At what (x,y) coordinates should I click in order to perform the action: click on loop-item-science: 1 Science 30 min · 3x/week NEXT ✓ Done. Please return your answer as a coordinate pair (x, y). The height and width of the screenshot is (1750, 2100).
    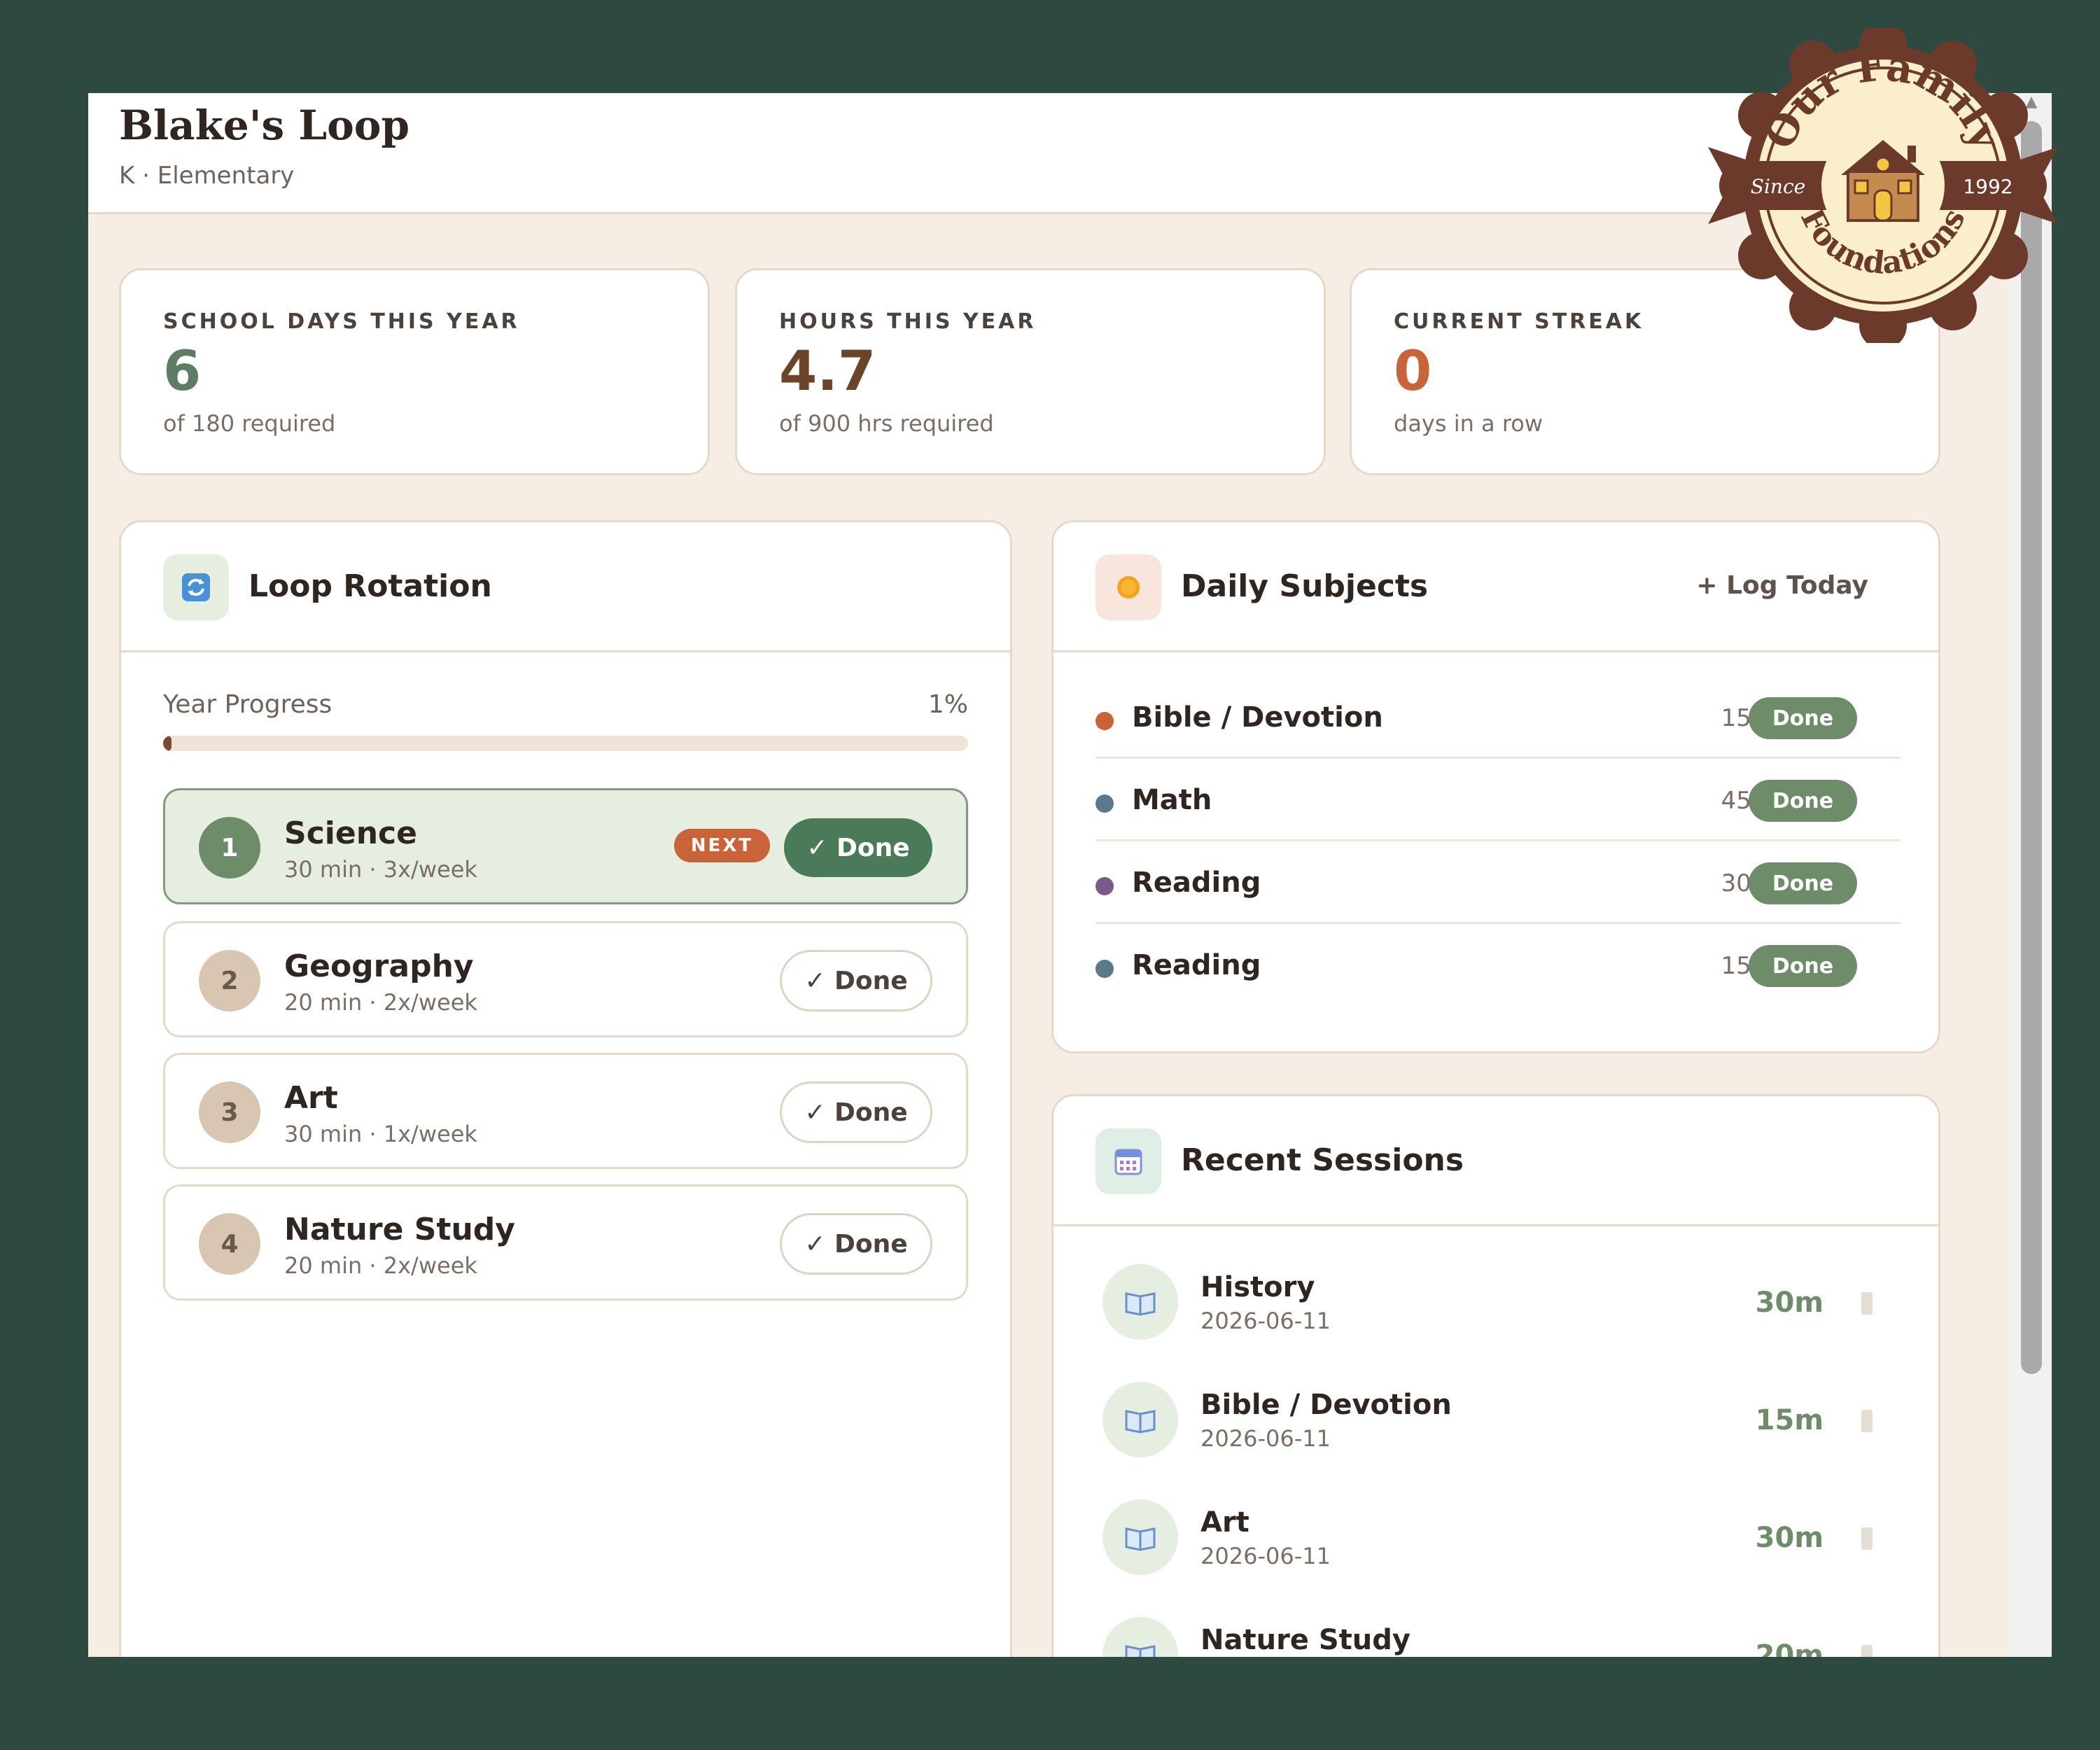
    Looking at the image, I should click on (565, 846).